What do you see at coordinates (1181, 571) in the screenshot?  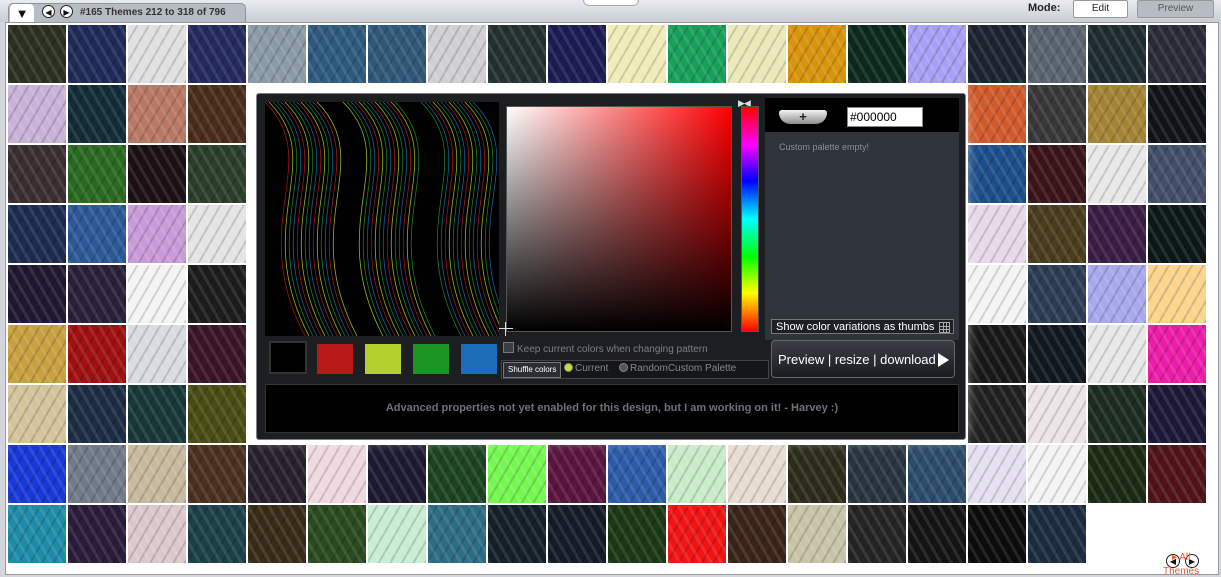 I see `themes-link: Themes` at bounding box center [1181, 571].